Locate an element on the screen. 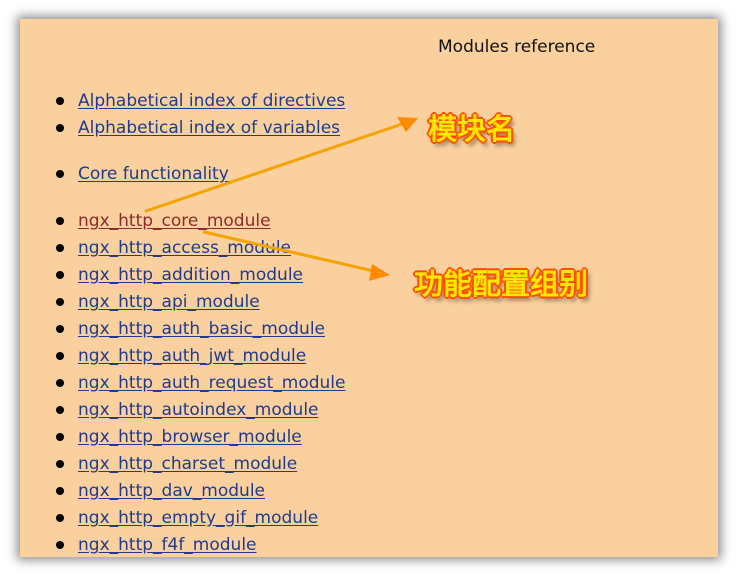  link-module: ngx_http_access_module is located at coordinates (184, 248).